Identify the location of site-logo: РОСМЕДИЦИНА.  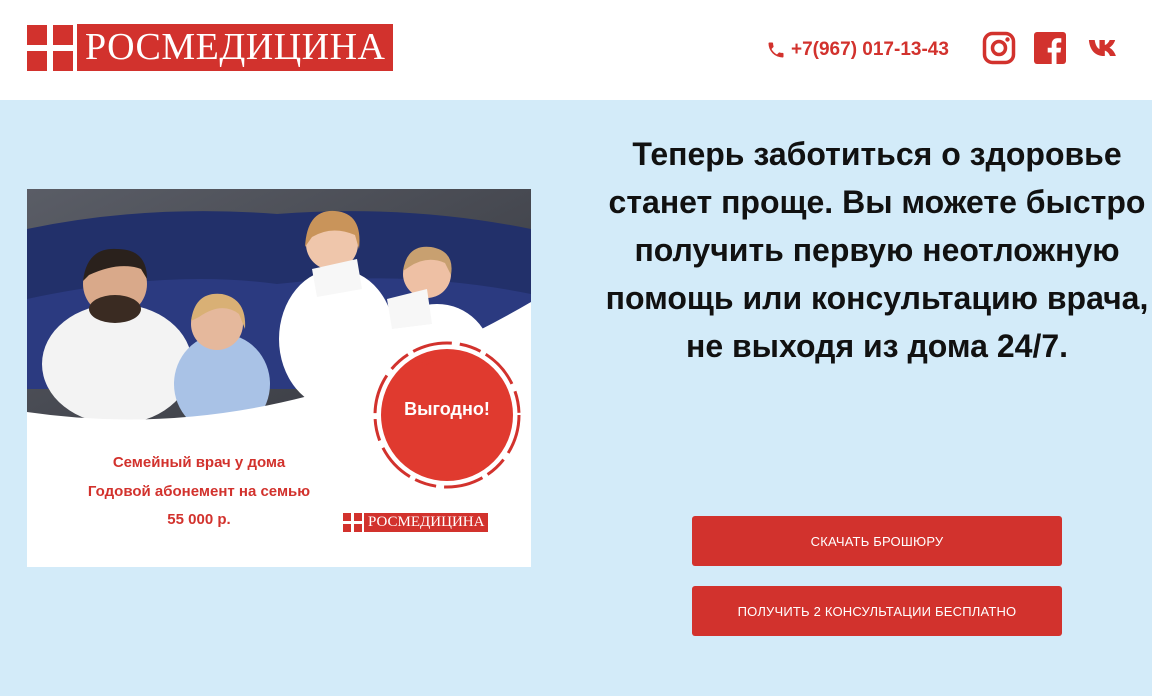
(210, 47).